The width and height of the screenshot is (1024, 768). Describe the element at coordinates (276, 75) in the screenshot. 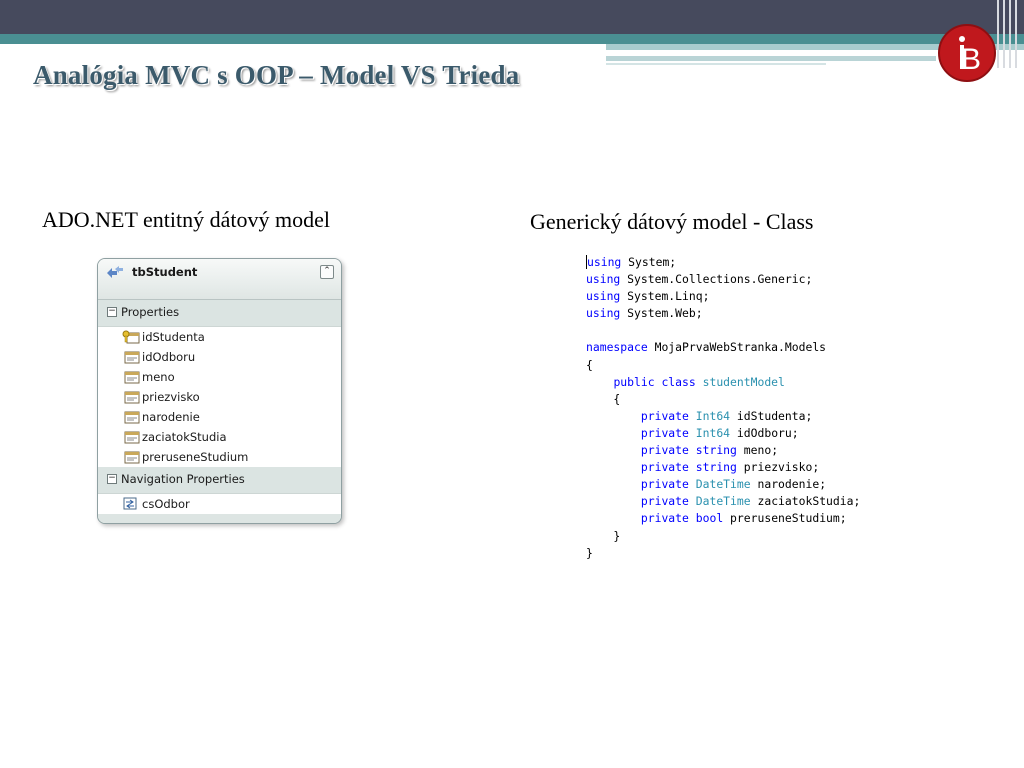

I see `slide-title: Analógia MVC s OOP – Model VS Trieda` at that location.